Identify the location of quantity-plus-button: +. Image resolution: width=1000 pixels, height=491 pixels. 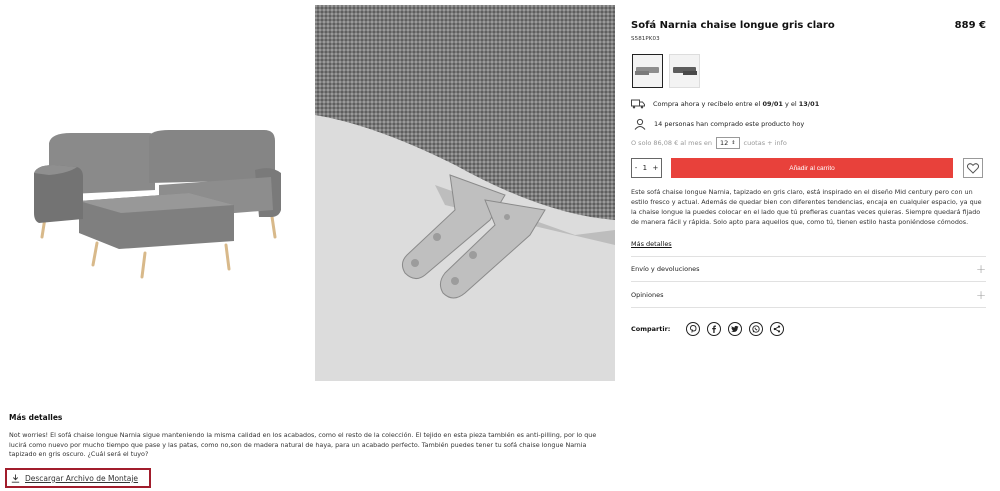
(655, 168).